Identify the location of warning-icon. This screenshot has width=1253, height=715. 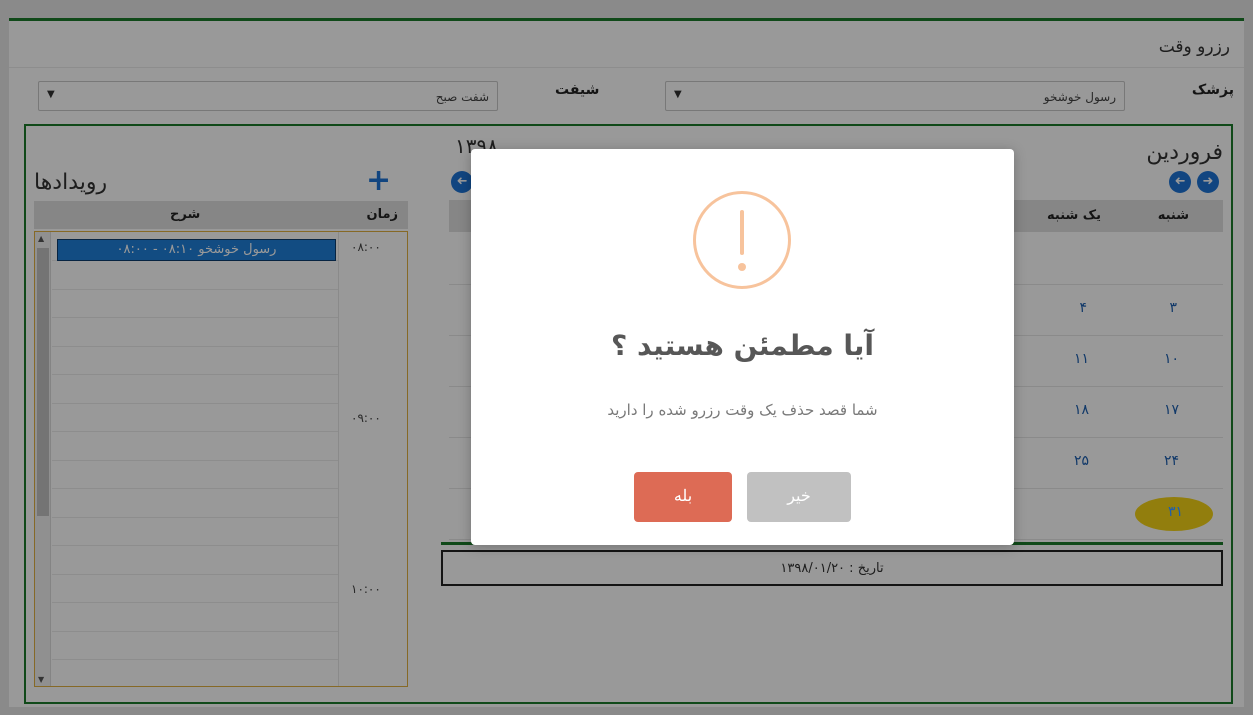
(742, 240).